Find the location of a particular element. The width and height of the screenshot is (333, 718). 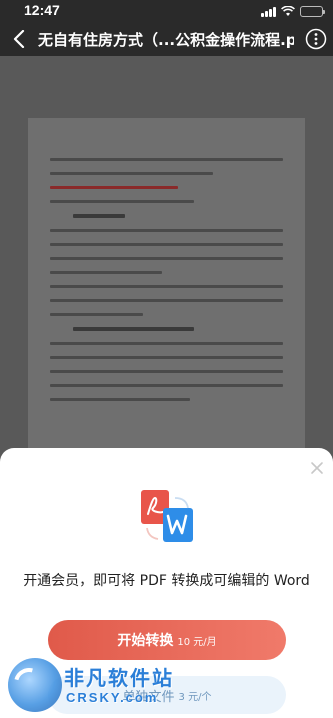

nav-bar: 无自有住房方式（...公积金操作流程.pdf is located at coordinates (166, 39).